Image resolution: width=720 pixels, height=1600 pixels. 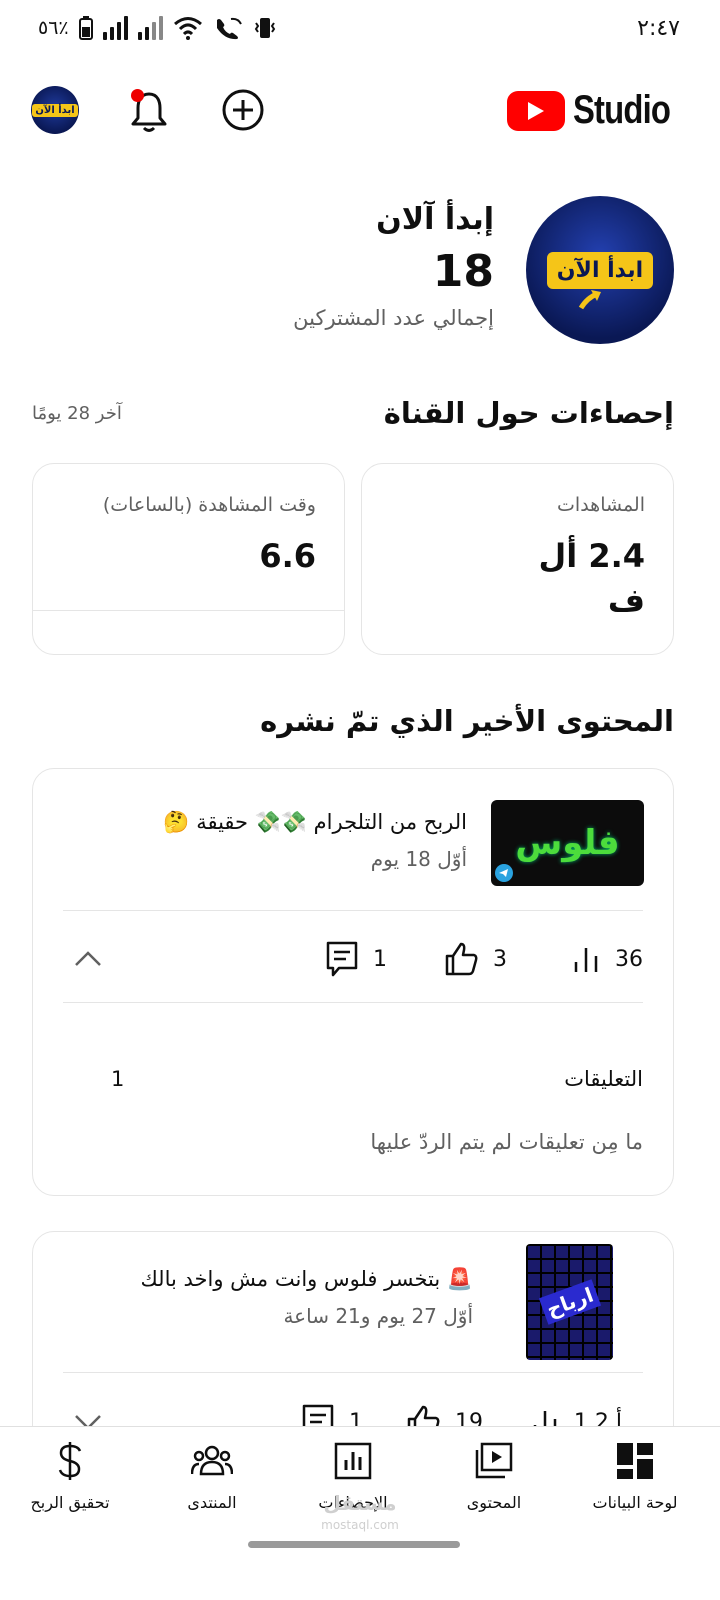 I want to click on likes-count: 3, so click(x=500, y=959).